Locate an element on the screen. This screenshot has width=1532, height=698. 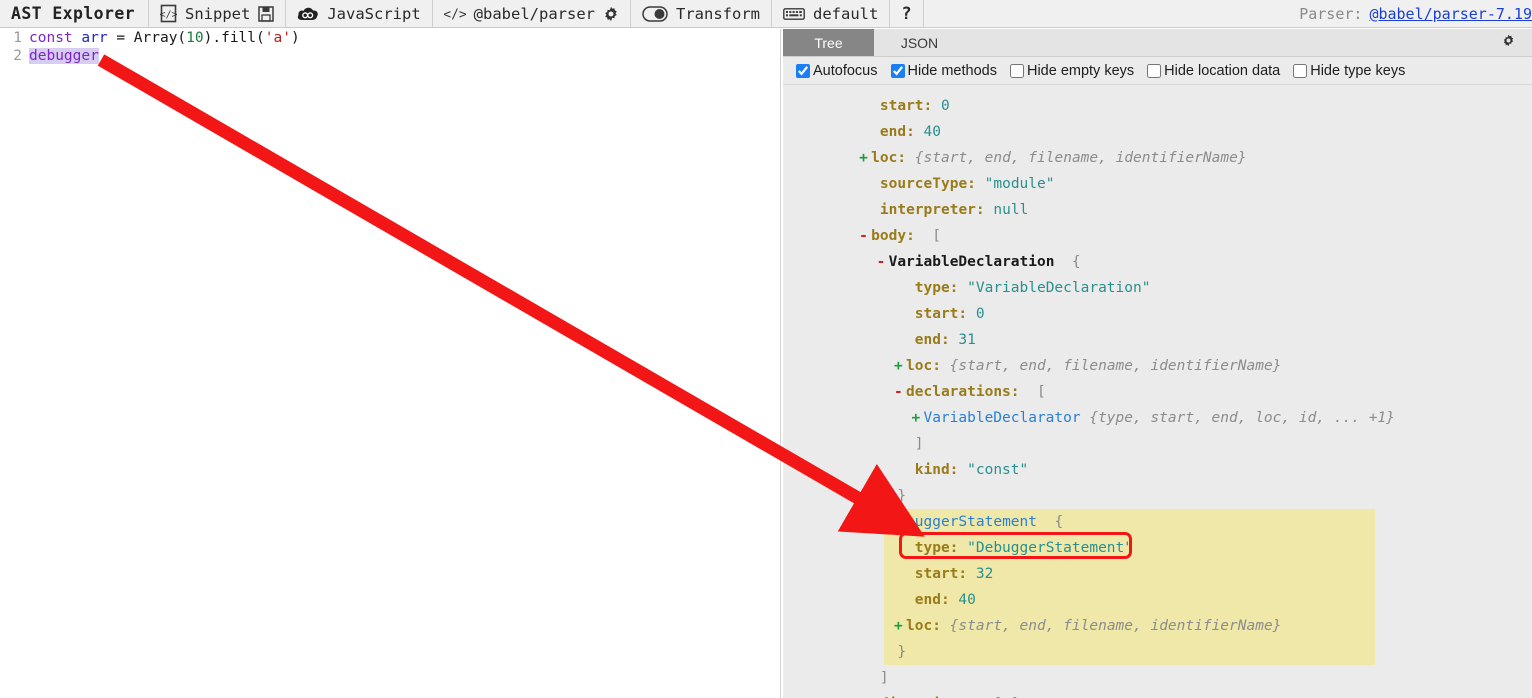
ast-tree-row: type: "DebuggerStatement" is located at coordinates (1157, 548).